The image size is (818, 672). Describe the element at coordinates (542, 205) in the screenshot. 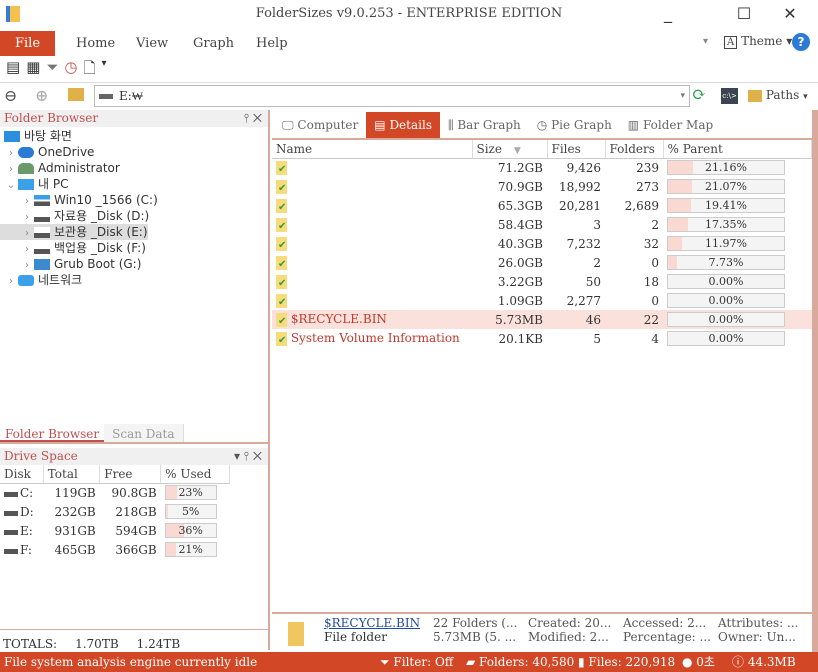

I see `table-row: 65.3GB 20,281 2,689 19.41%` at that location.